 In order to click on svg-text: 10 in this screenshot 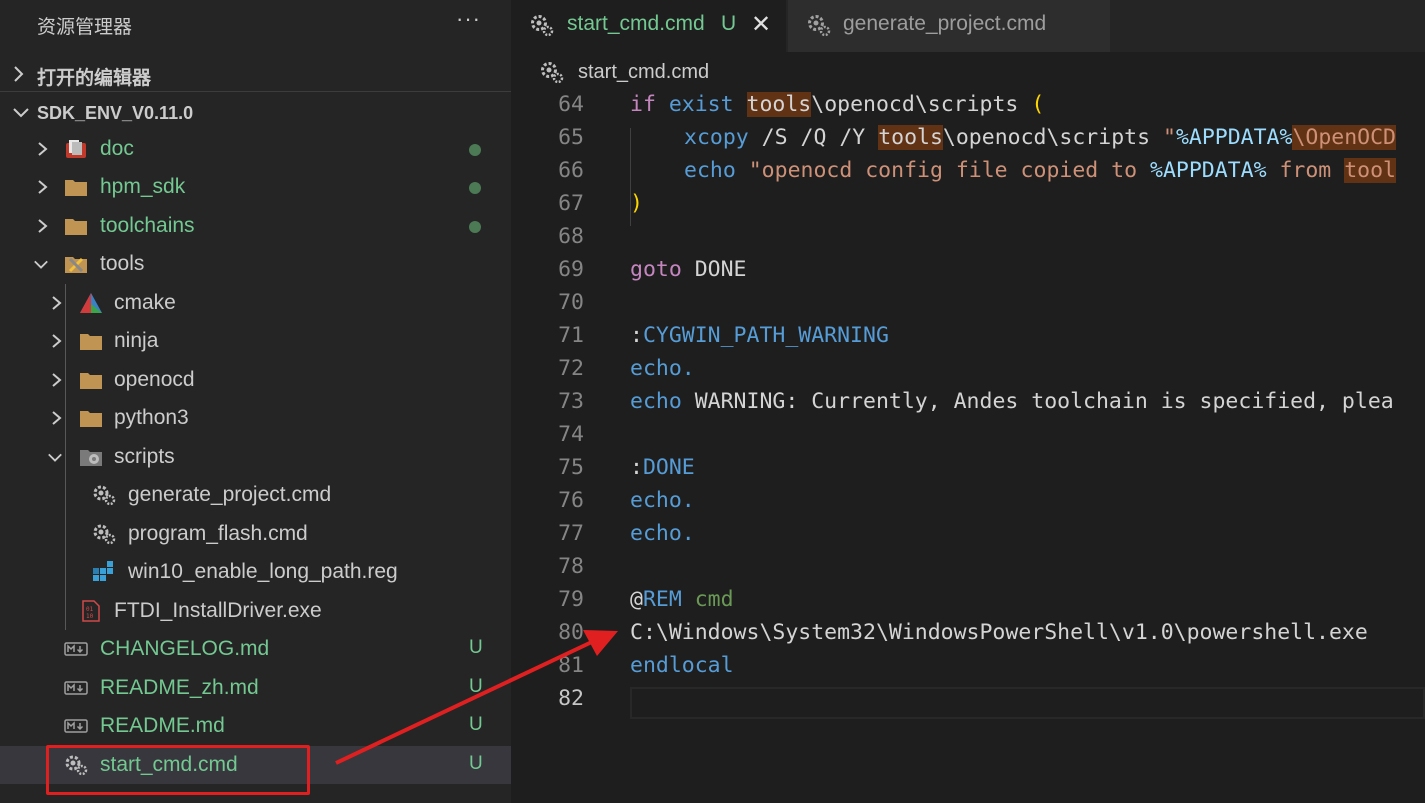, I will do `click(90, 616)`.